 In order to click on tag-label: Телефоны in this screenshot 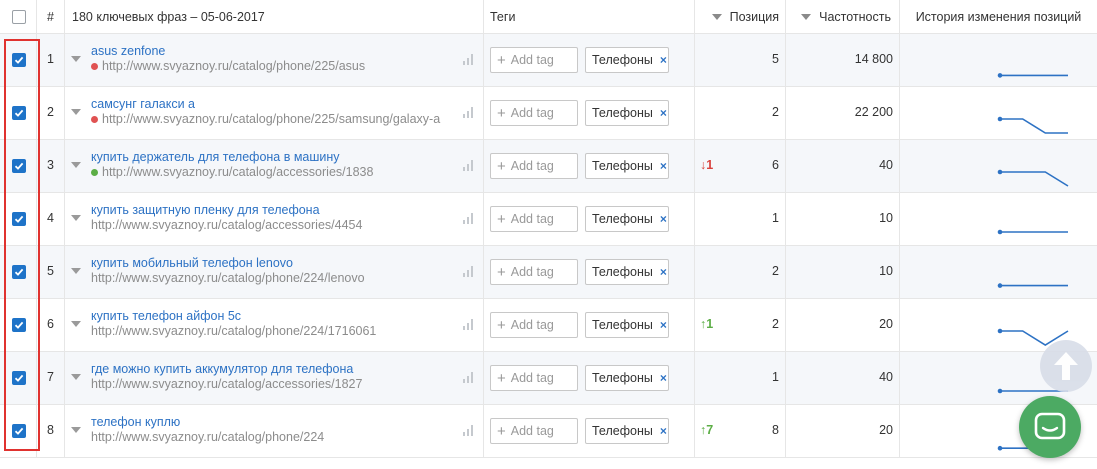, I will do `click(622, 60)`.